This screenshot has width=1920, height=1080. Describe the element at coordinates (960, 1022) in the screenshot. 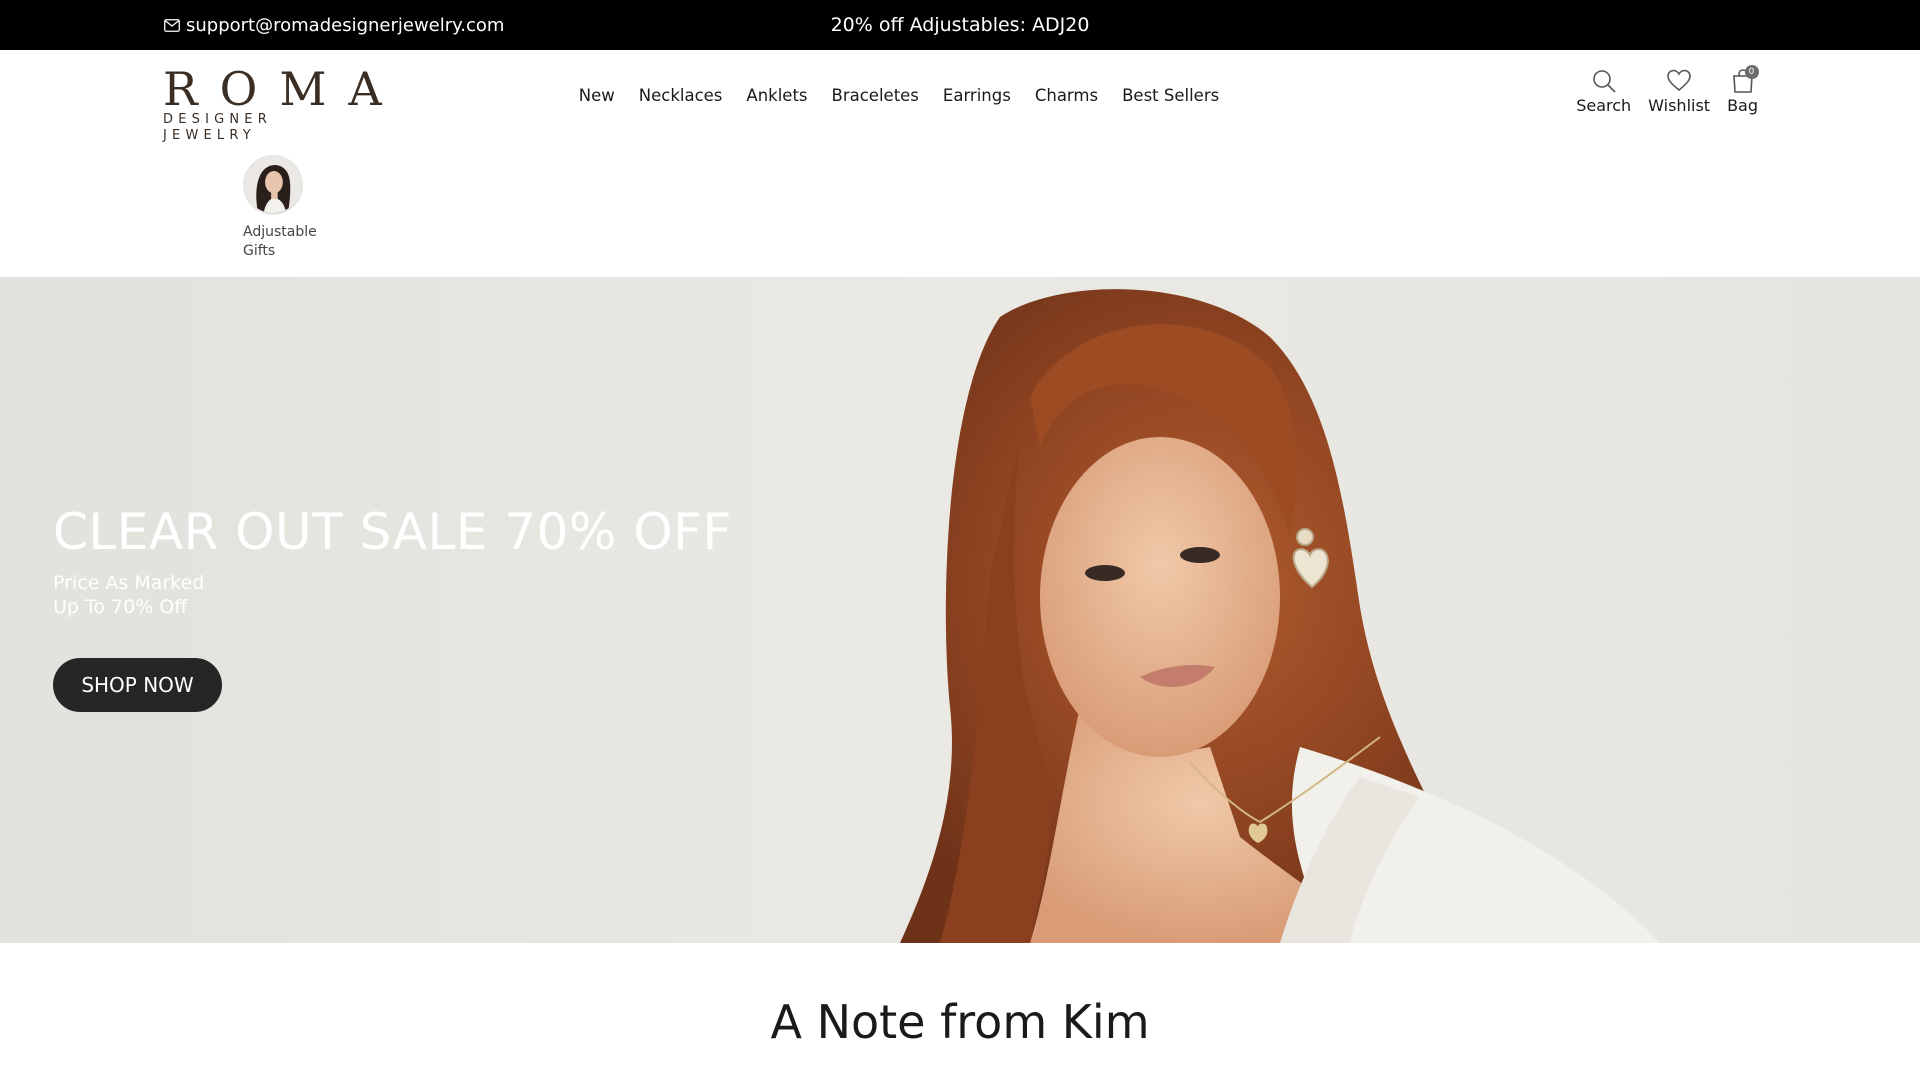

I see `note-title: A Note from Kim` at that location.